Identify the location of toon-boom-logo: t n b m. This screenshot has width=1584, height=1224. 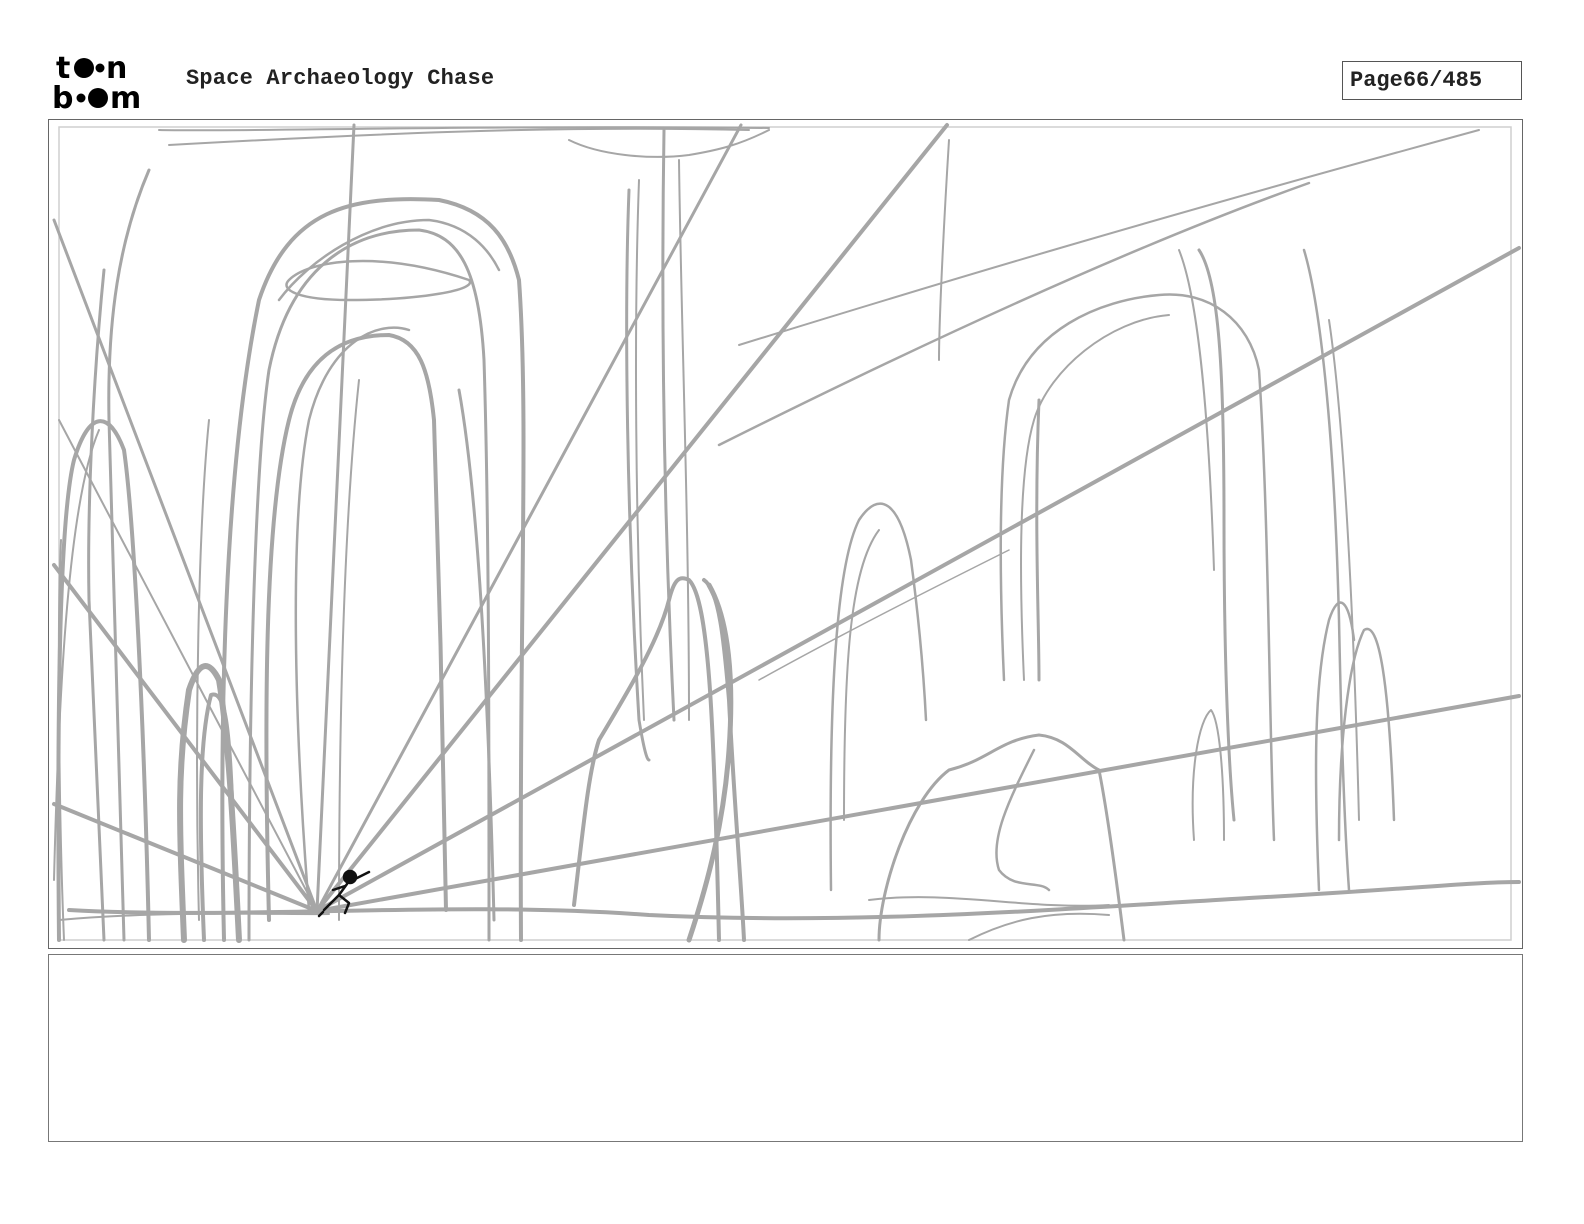
(96, 81).